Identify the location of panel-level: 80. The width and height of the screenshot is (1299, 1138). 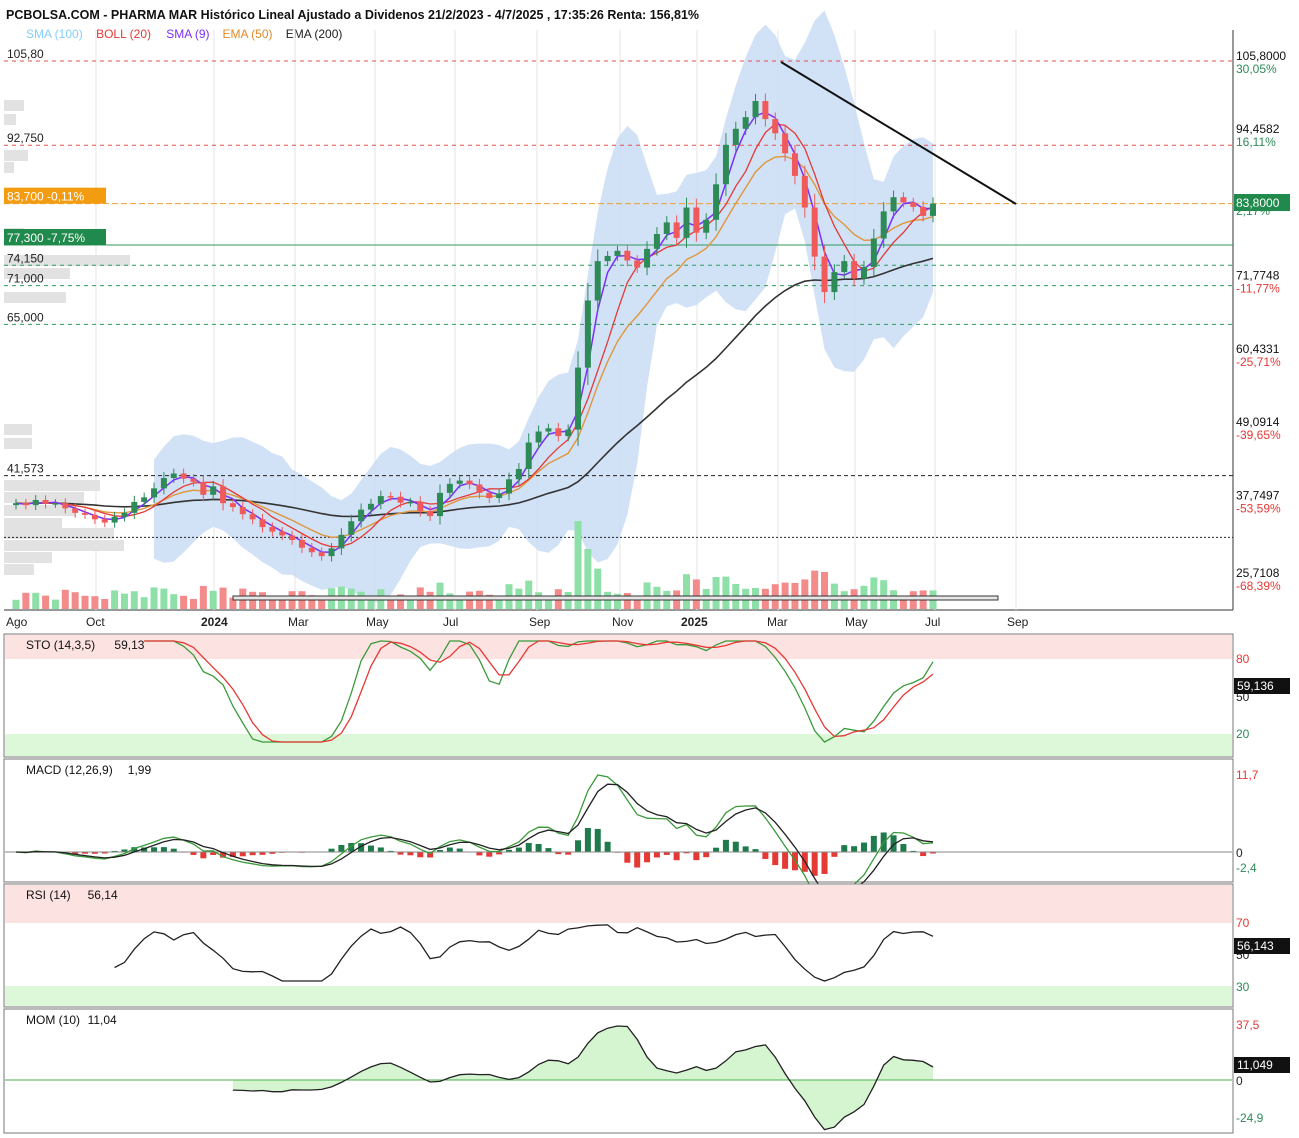
(1243, 659).